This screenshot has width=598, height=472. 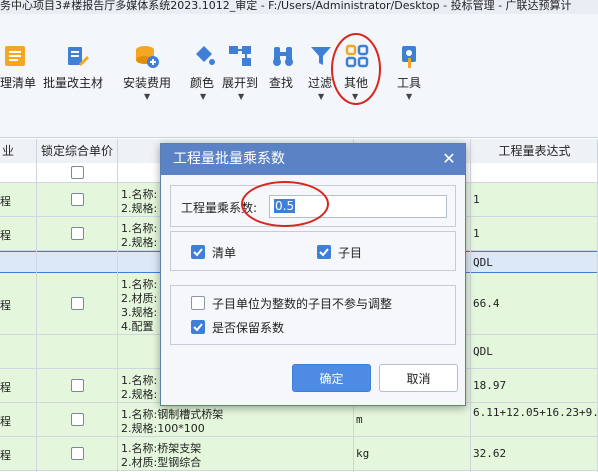 I want to click on ribbon-label: 查找, so click(x=281, y=83).